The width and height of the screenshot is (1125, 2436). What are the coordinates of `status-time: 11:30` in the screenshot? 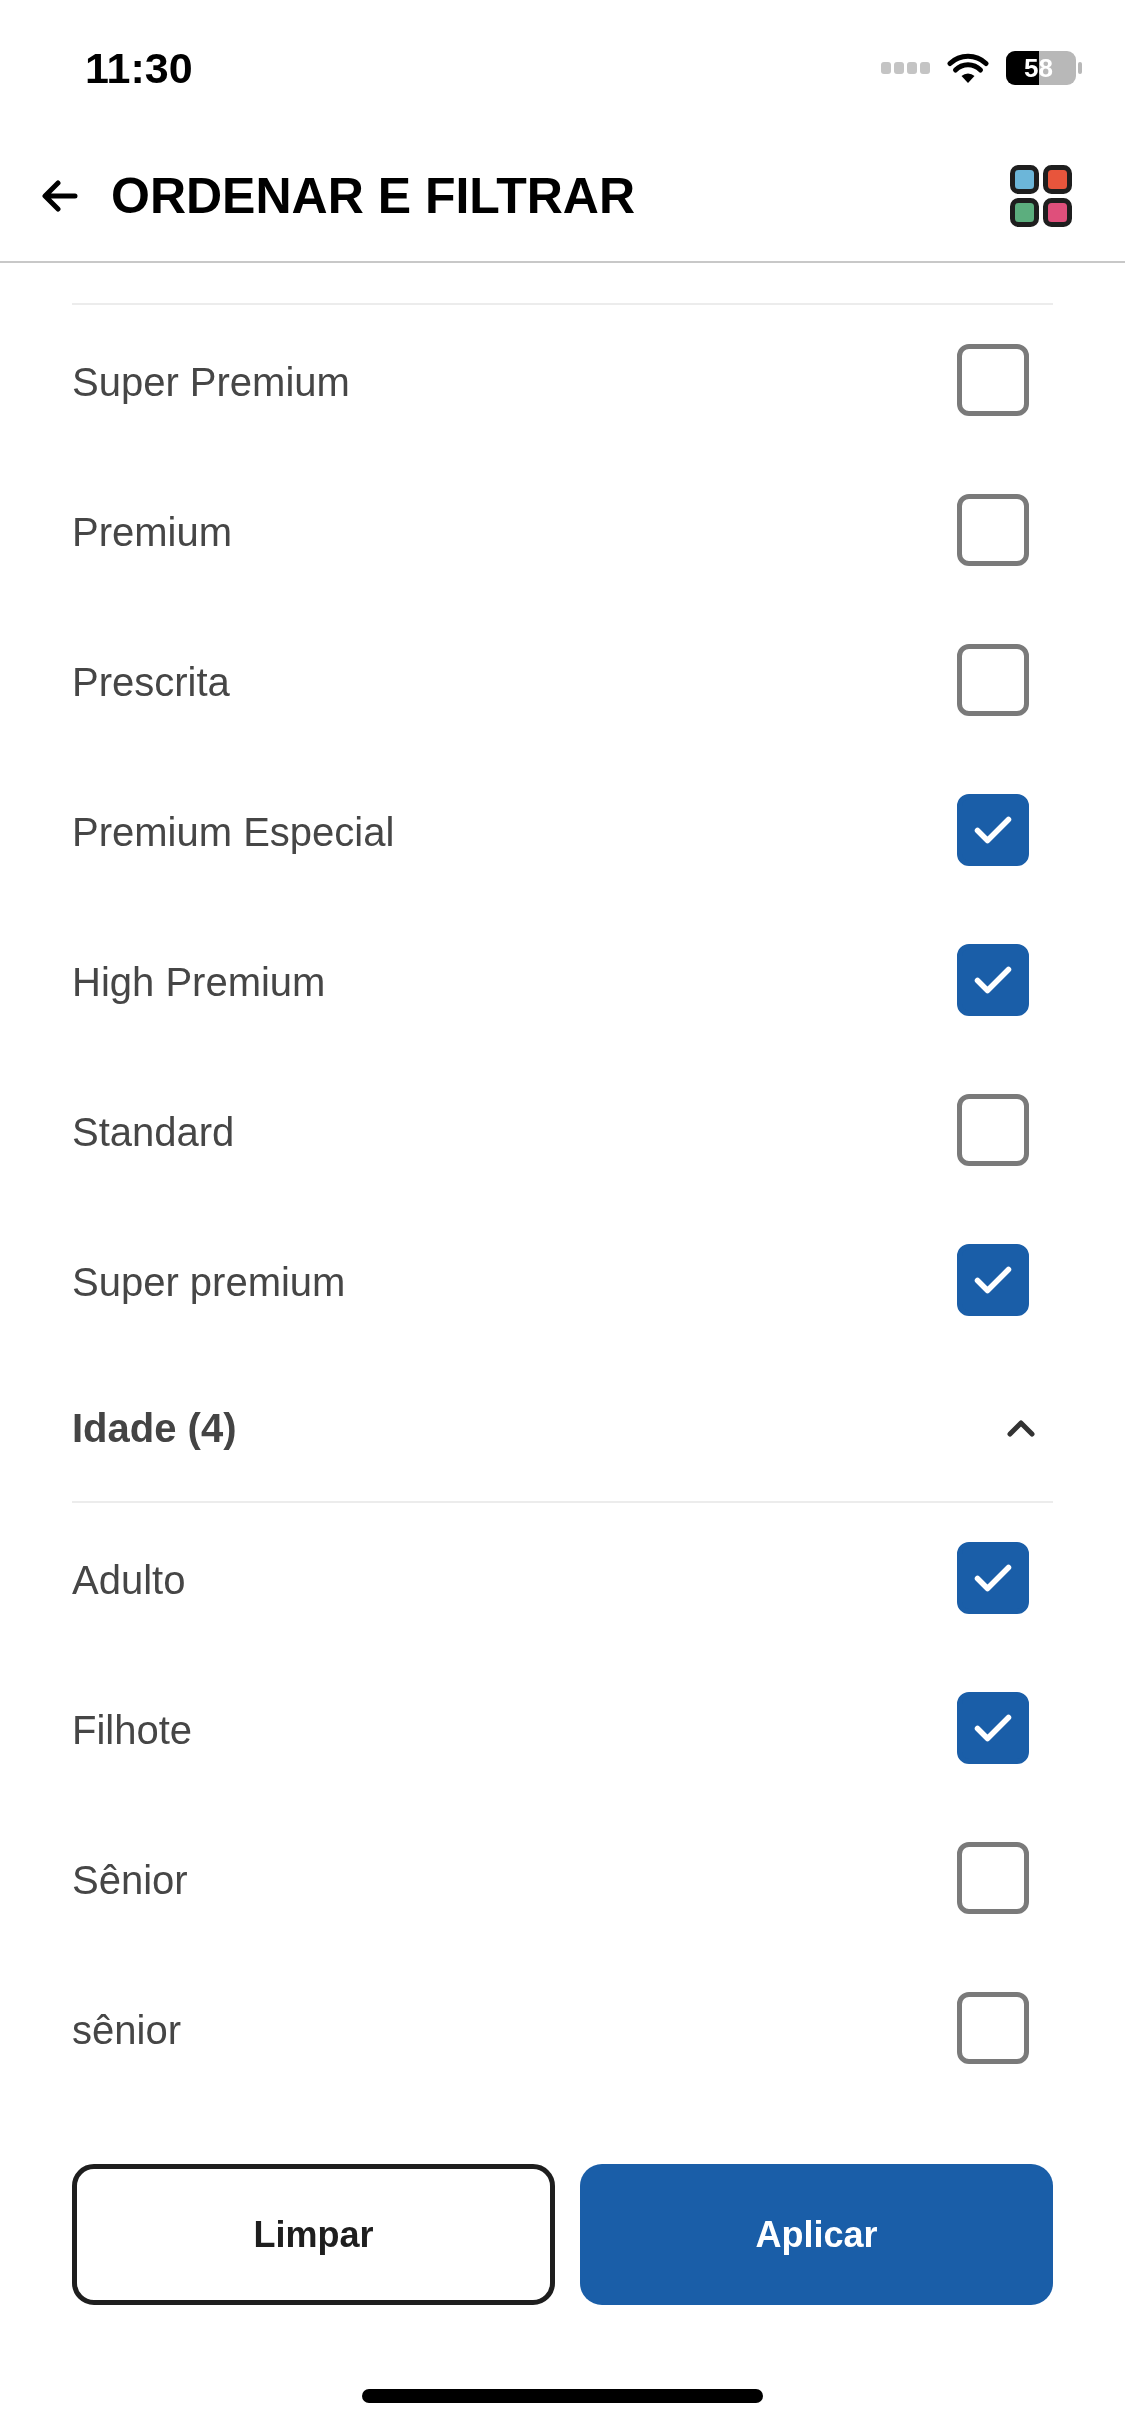 It's located at (139, 68).